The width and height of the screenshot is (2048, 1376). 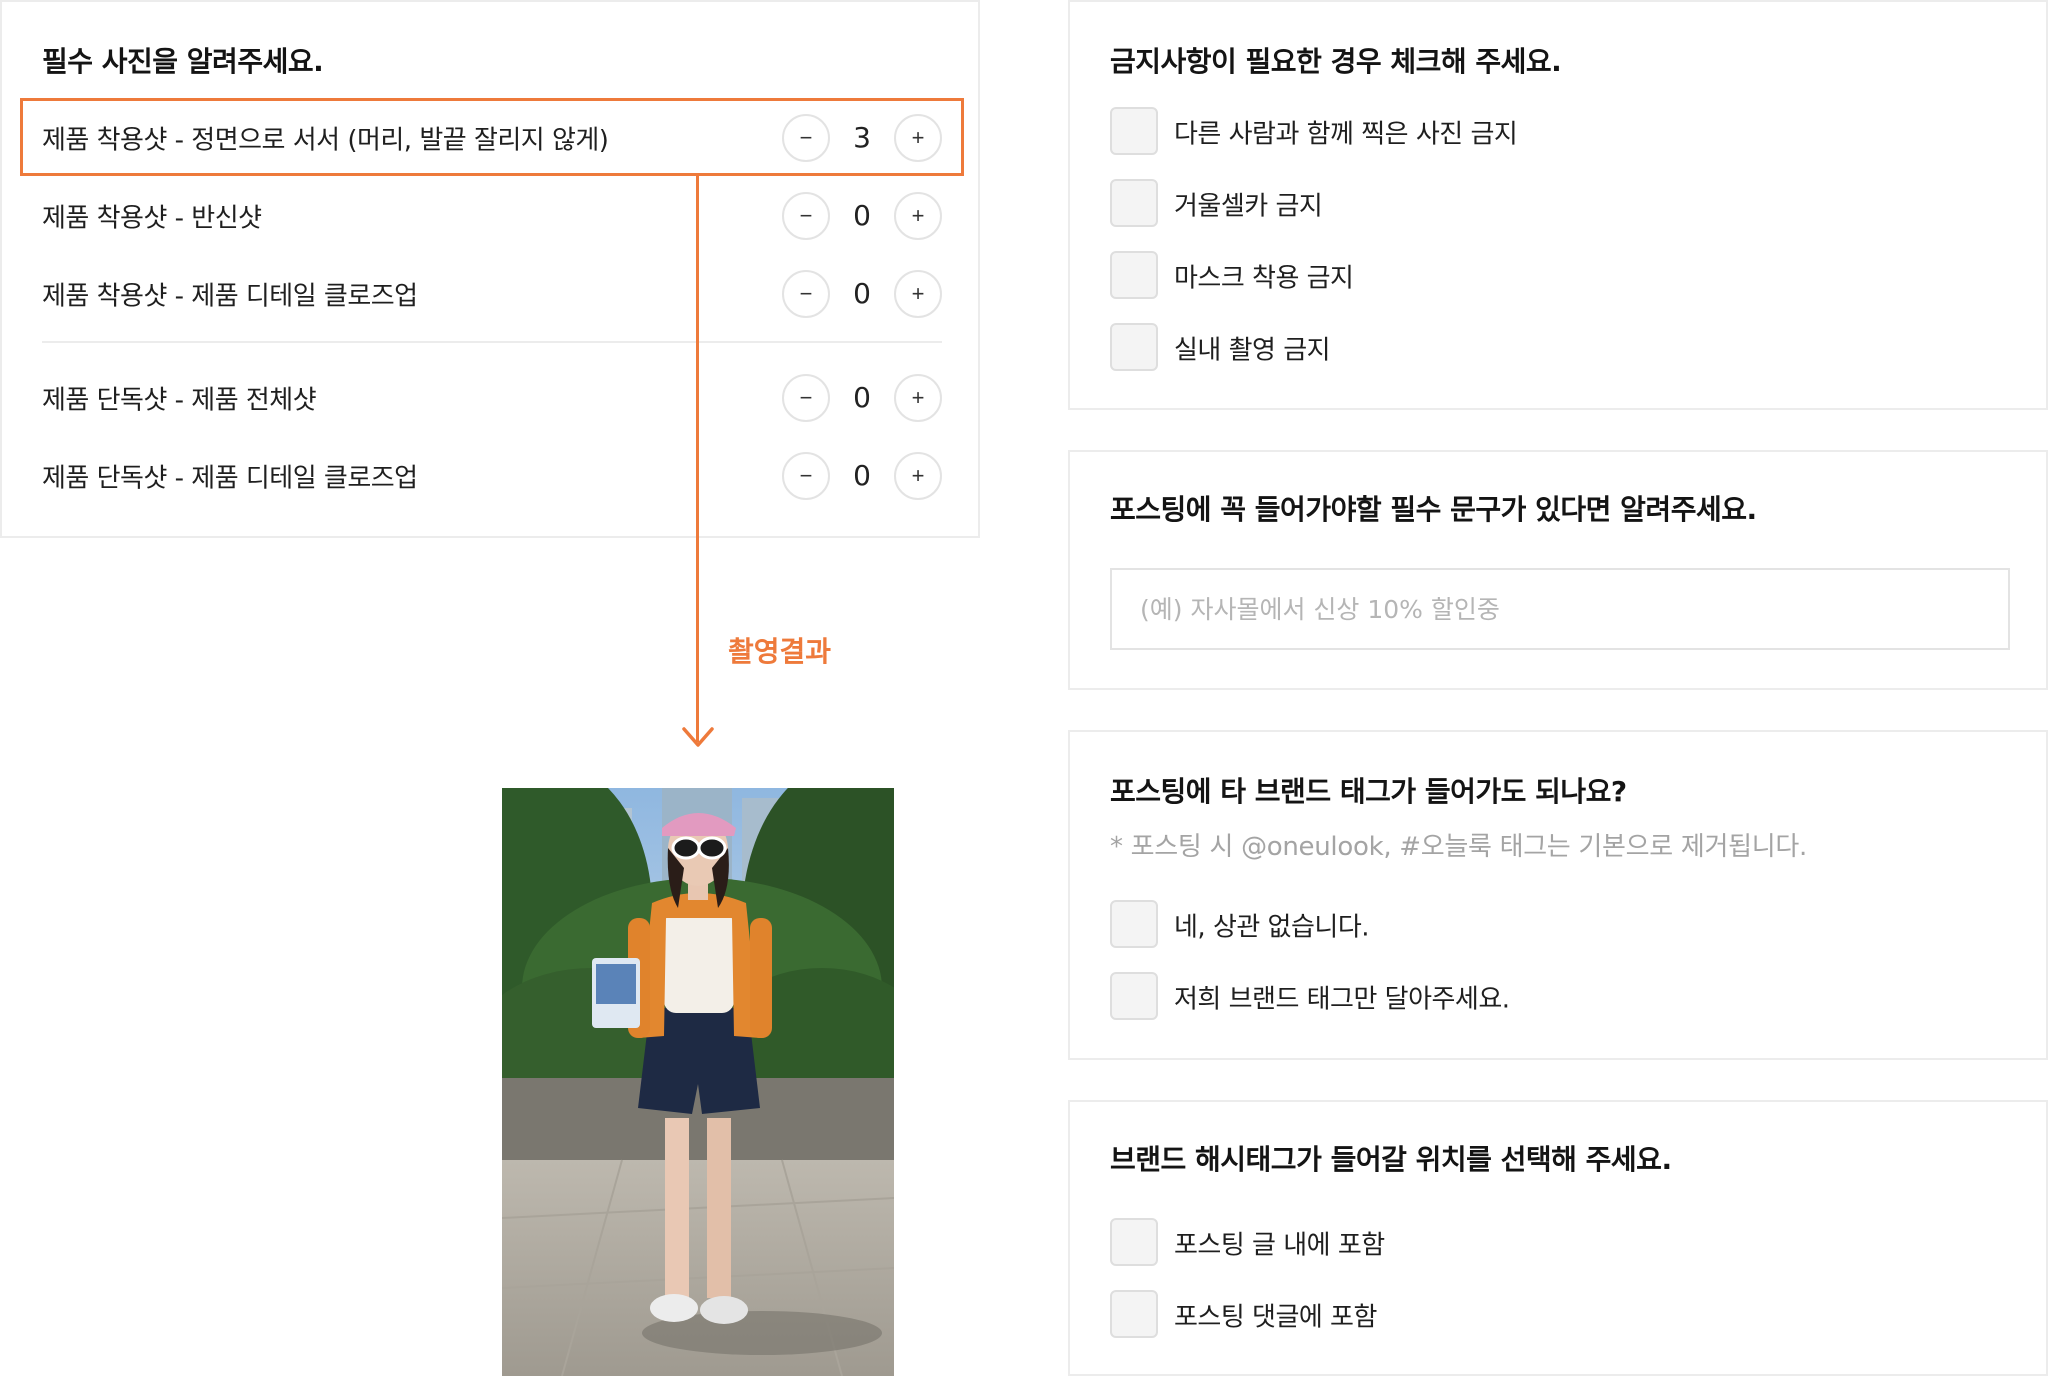 What do you see at coordinates (780, 651) in the screenshot?
I see `shooting-result-label: 촬영결과` at bounding box center [780, 651].